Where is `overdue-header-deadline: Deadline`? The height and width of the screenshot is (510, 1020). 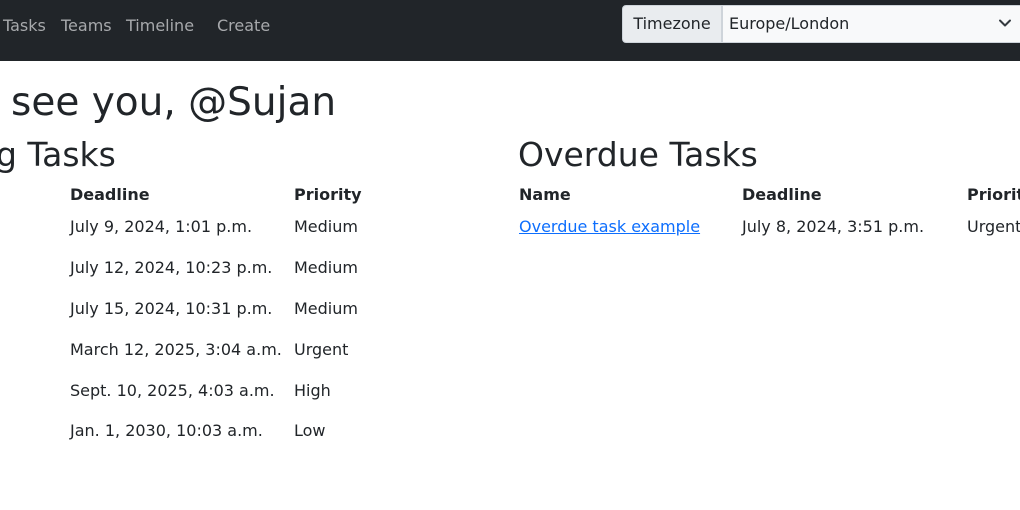
overdue-header-deadline: Deadline is located at coordinates (782, 194).